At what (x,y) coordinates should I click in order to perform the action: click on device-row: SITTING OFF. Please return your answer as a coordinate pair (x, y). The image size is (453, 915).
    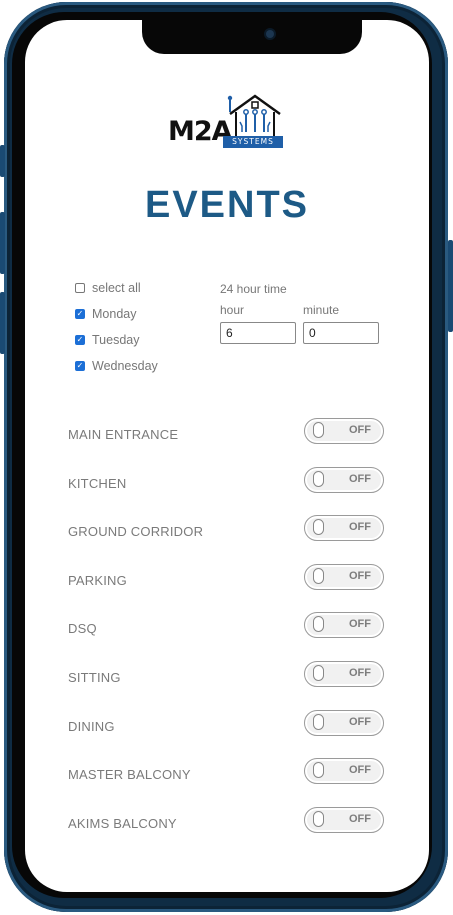
    Looking at the image, I should click on (227, 685).